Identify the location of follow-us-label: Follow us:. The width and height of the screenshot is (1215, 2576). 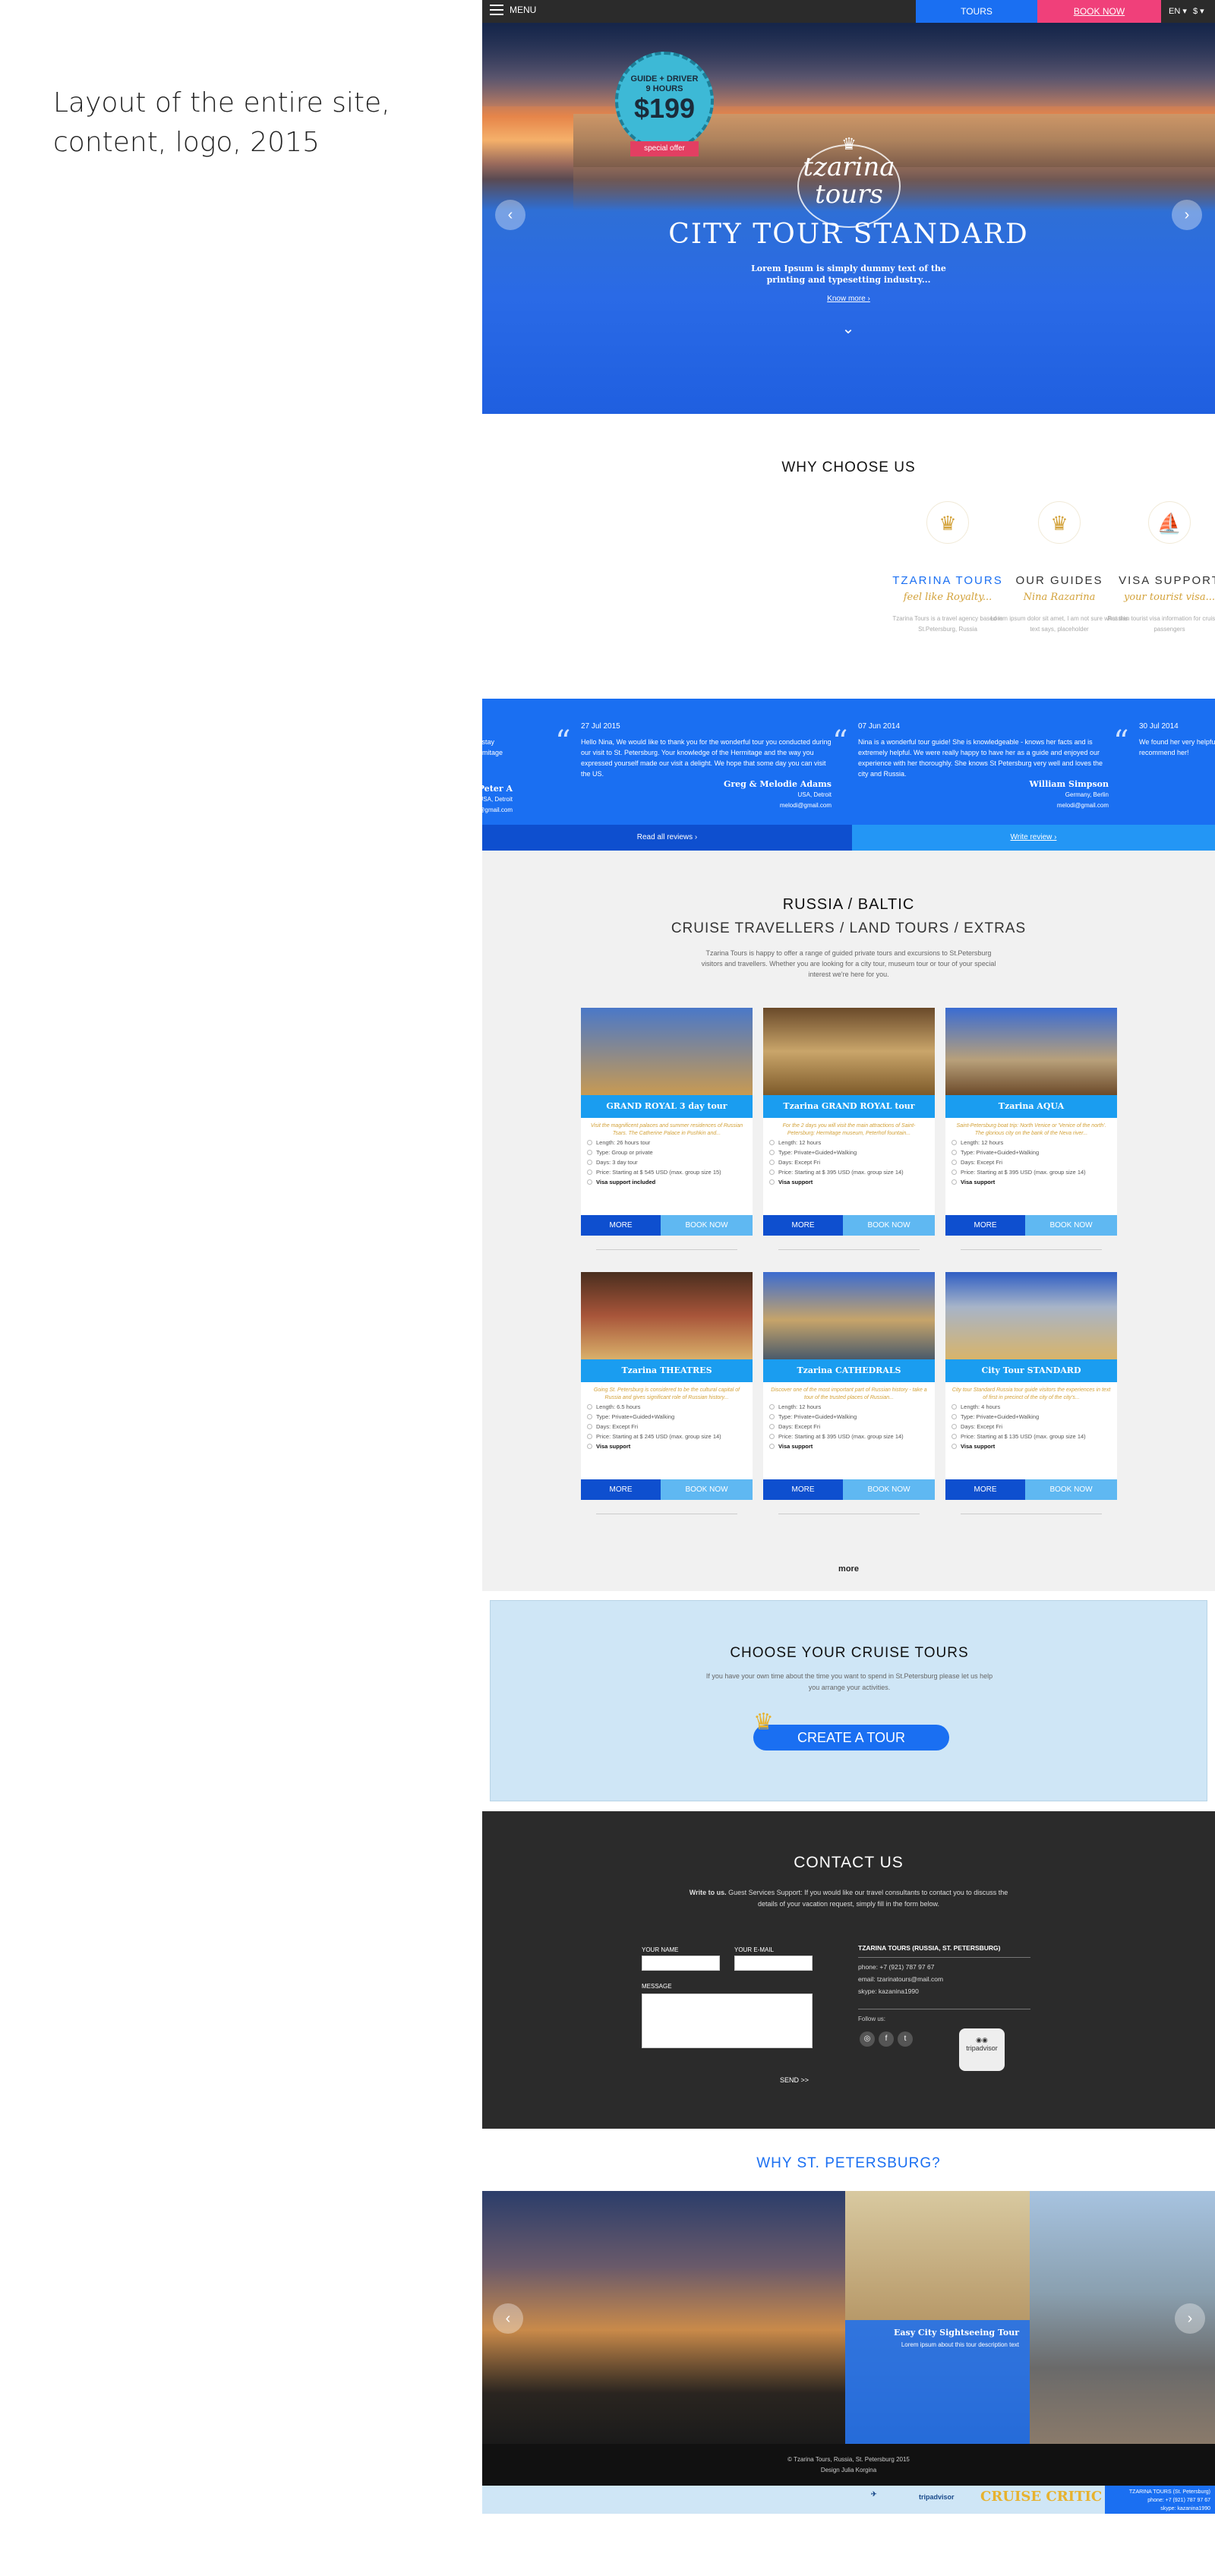
(944, 2015).